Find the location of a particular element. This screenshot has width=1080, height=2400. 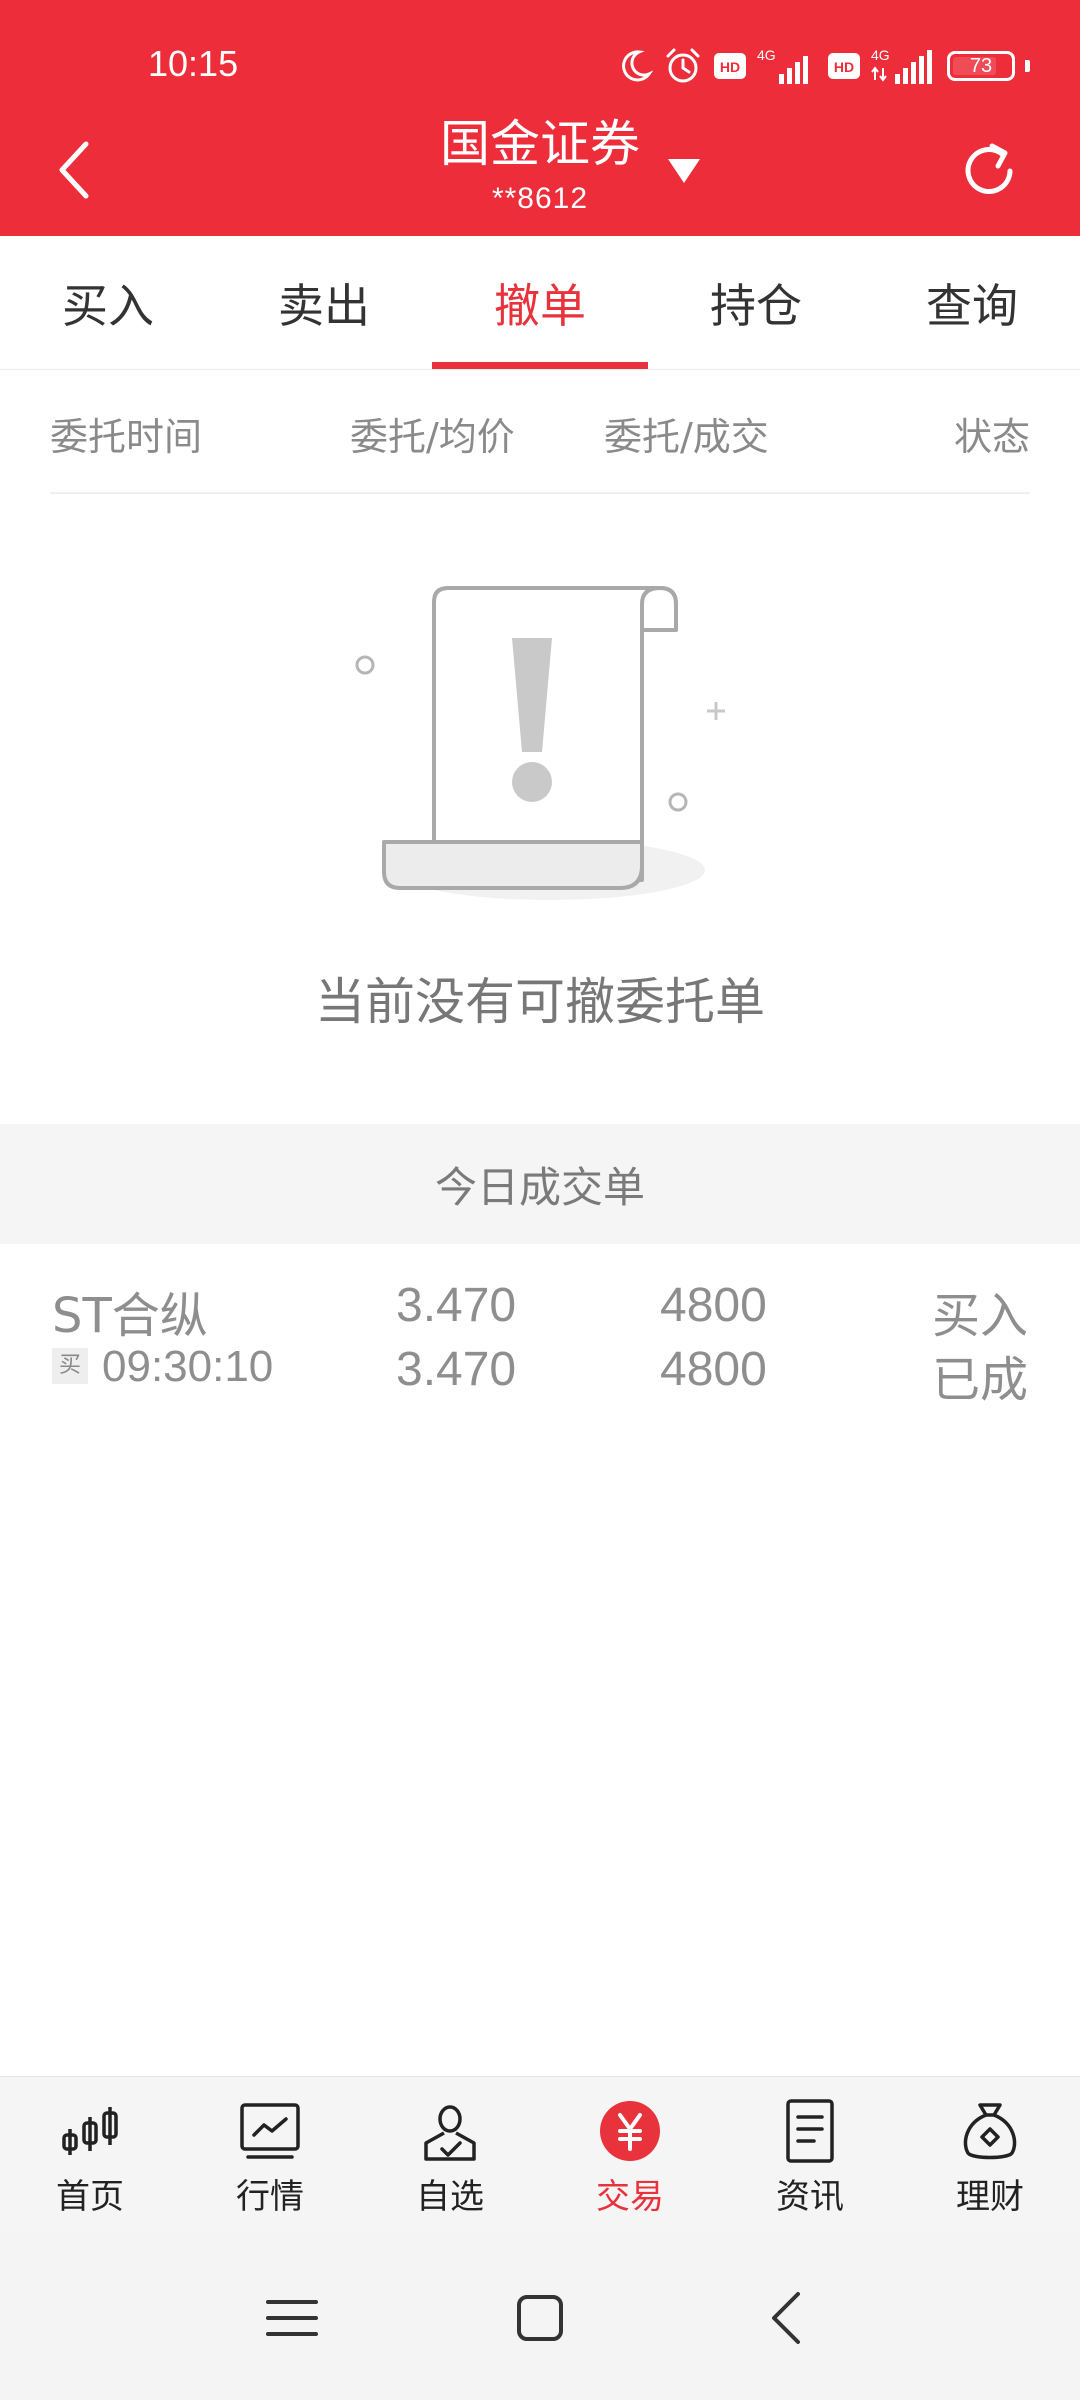

nav-label: 行情 is located at coordinates (270, 2197).